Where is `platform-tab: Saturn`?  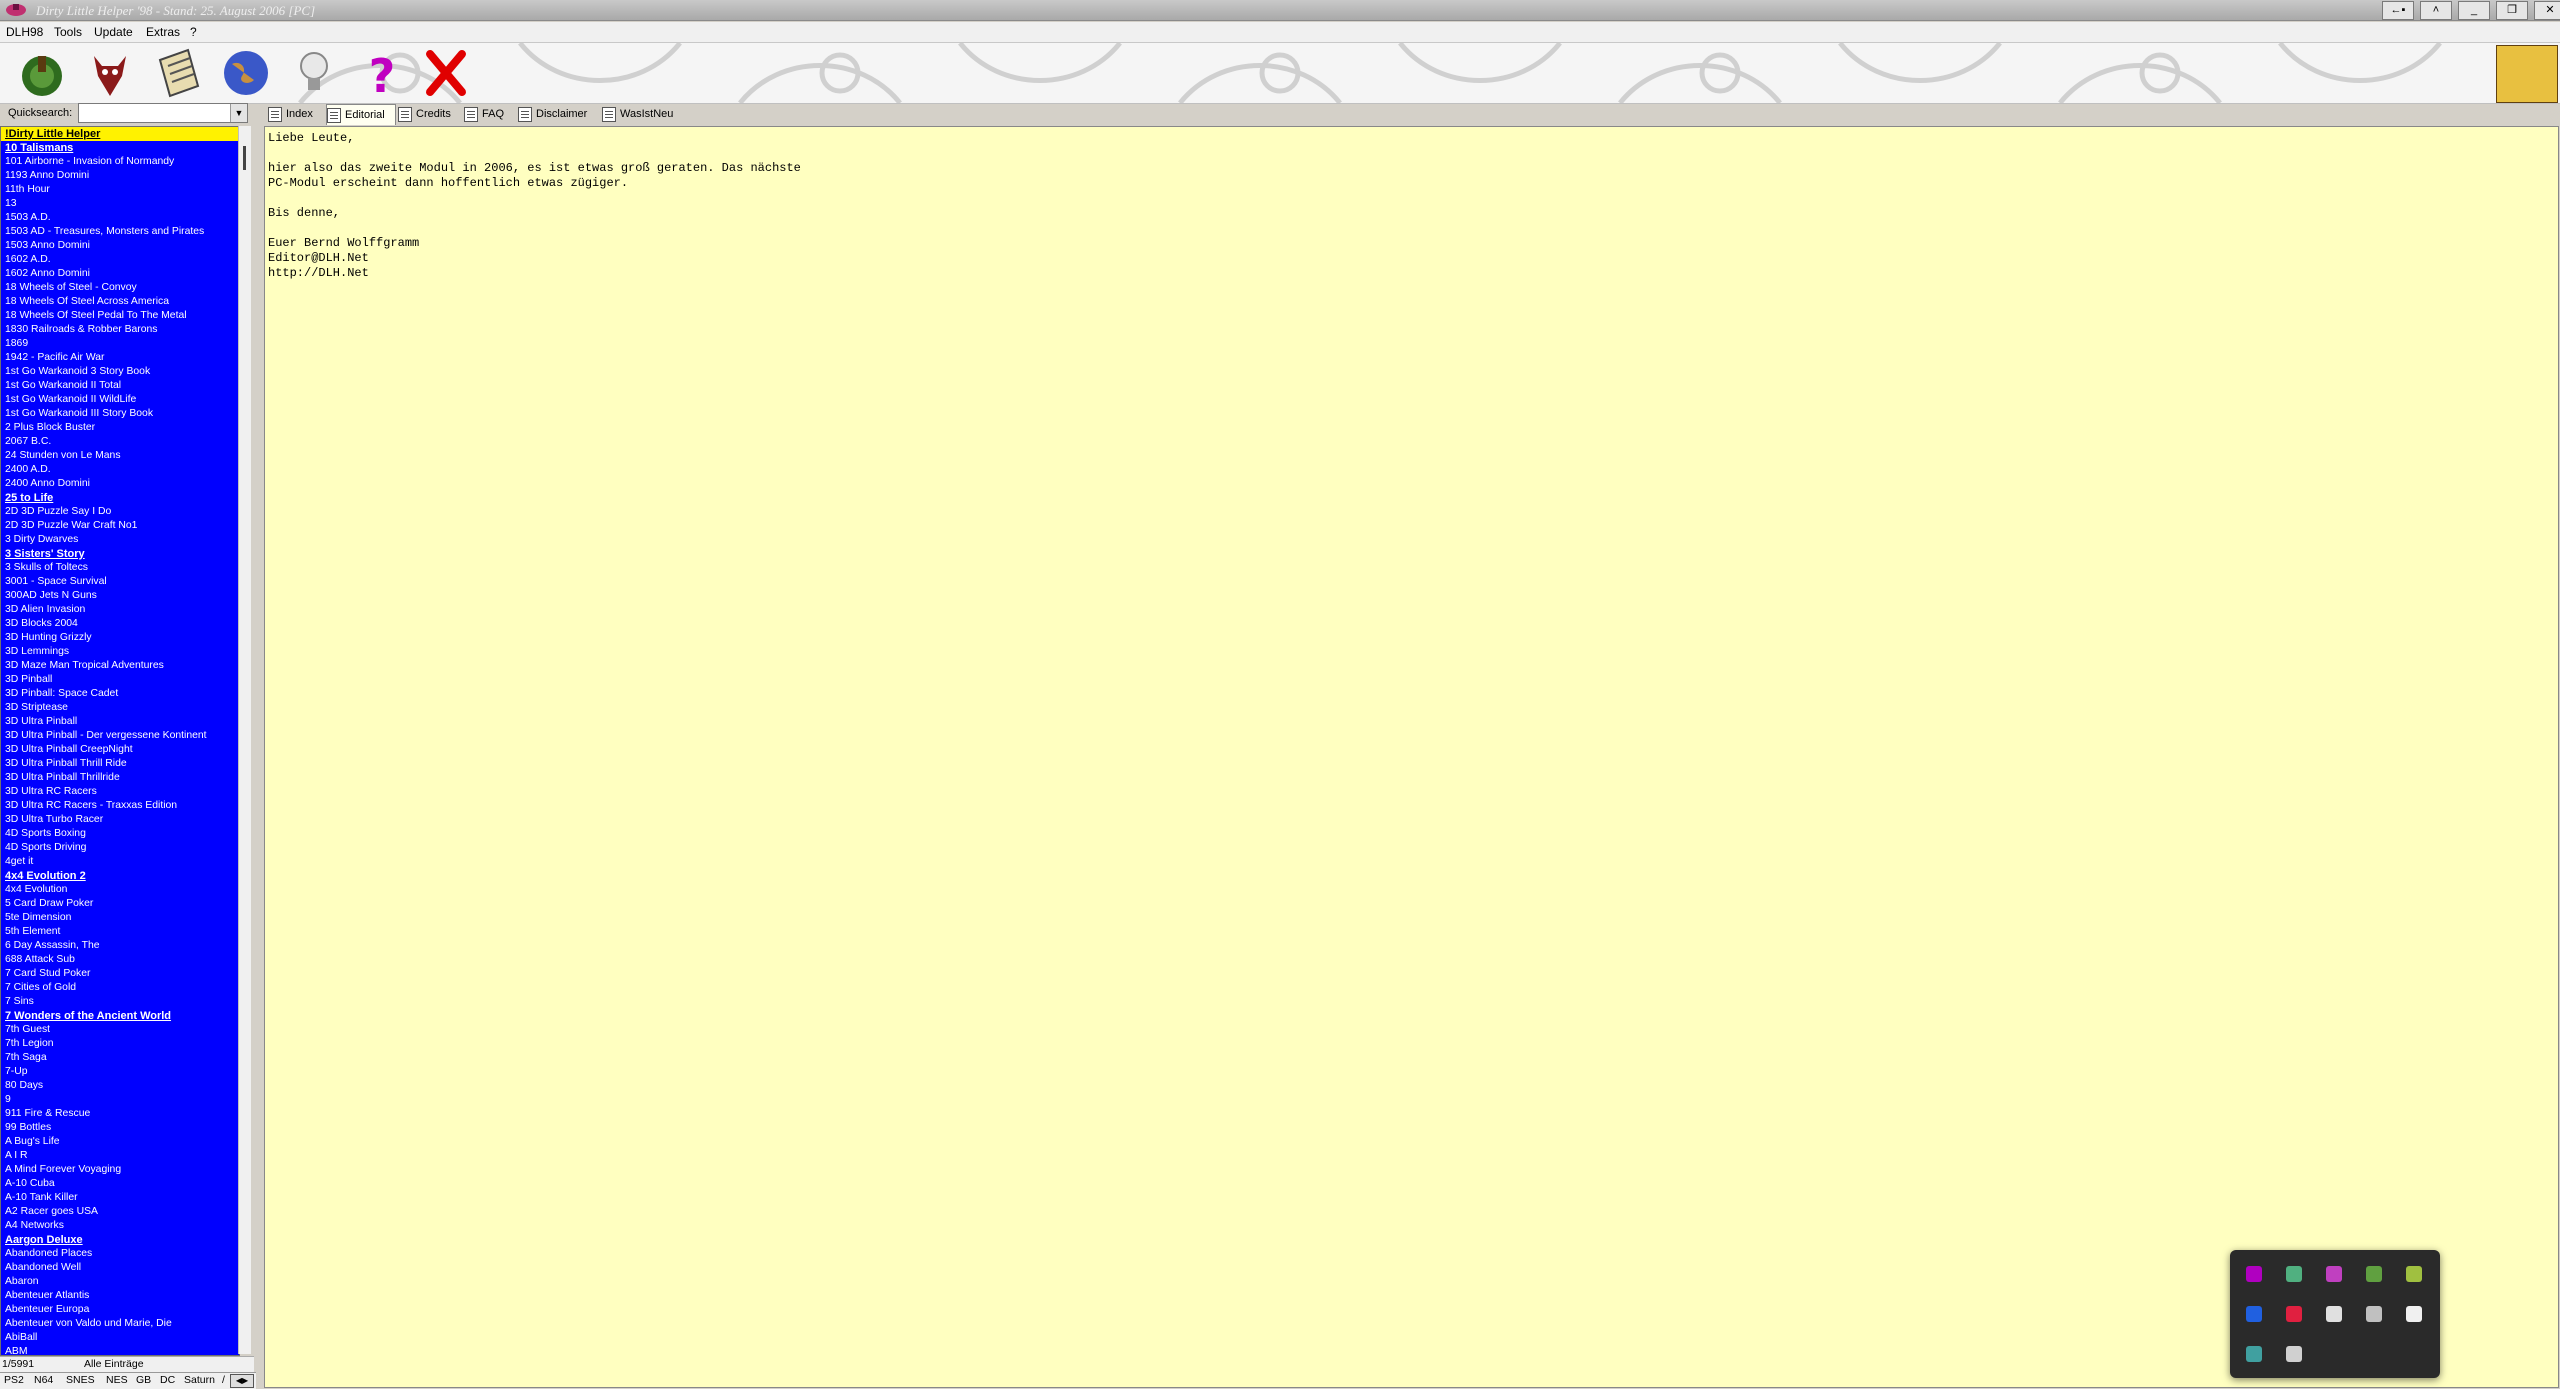 platform-tab: Saturn is located at coordinates (199, 1380).